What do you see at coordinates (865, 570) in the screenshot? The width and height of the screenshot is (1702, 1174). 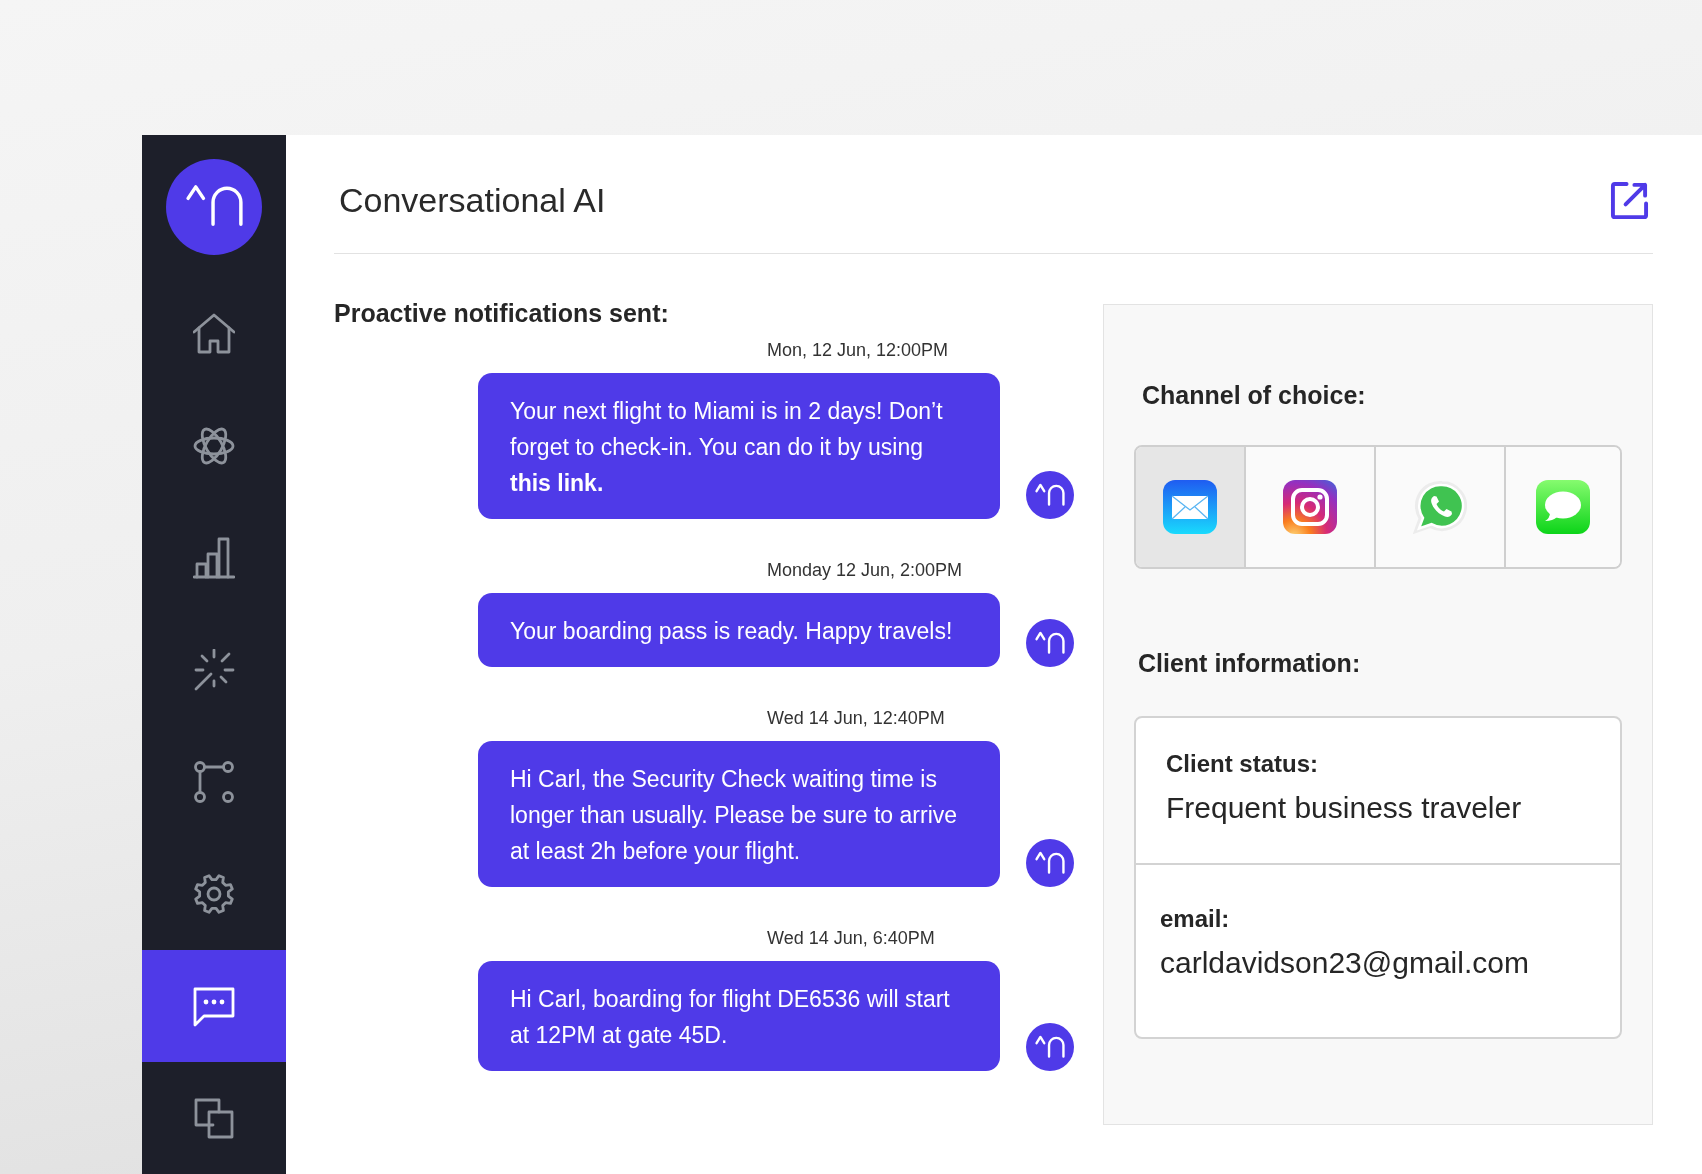 I see `message-timestamp: Monday 12 Jun, 2:00PM` at bounding box center [865, 570].